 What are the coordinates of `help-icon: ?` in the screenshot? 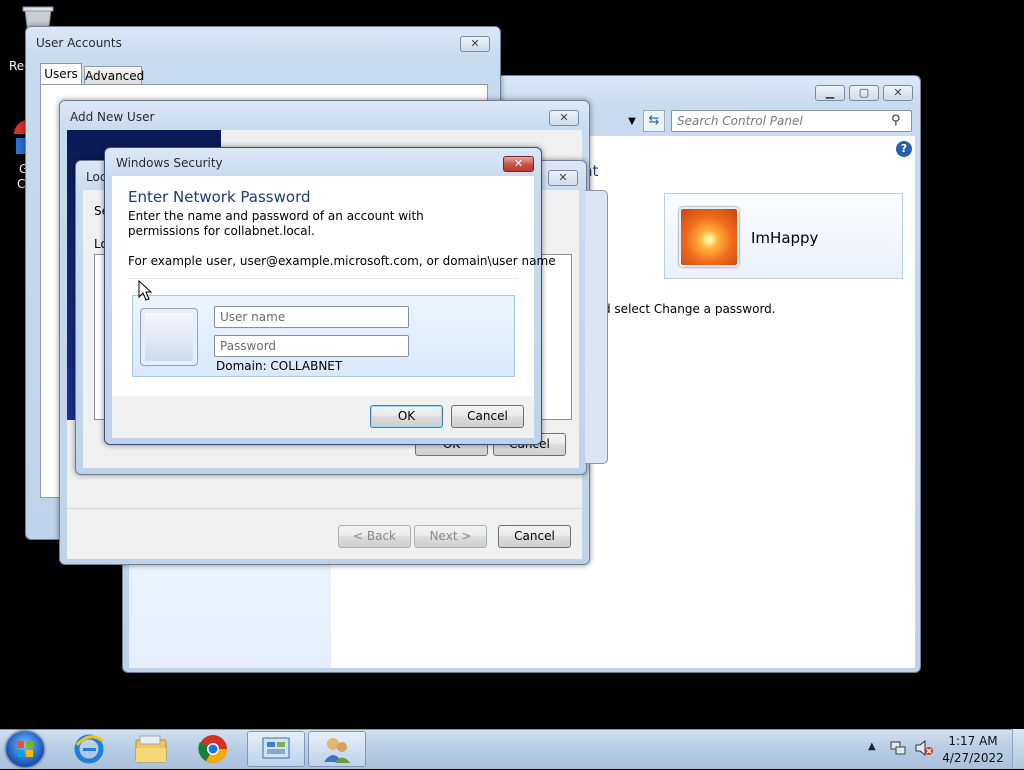 It's located at (904, 149).